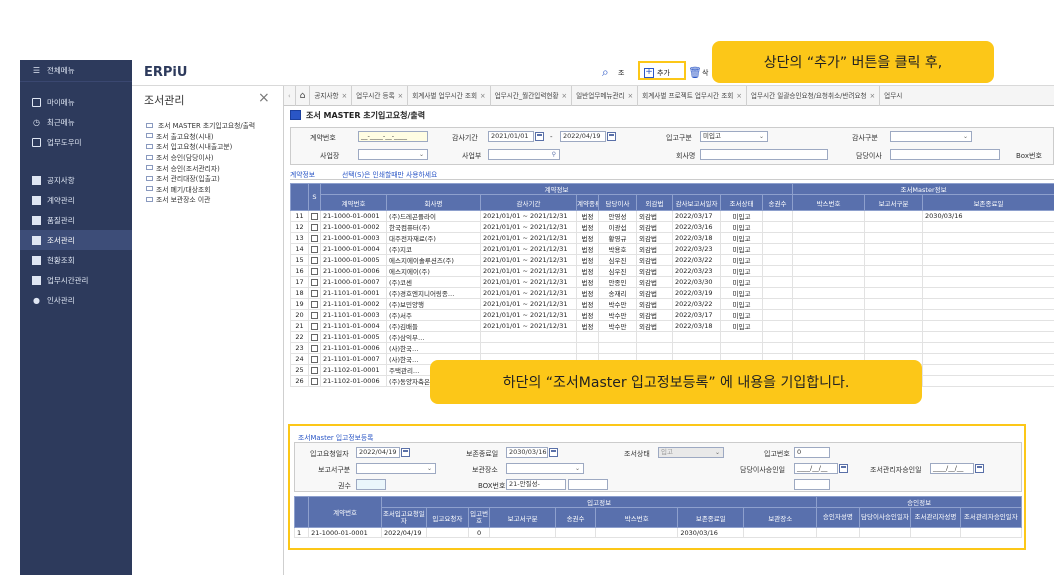 Image resolution: width=1054 pixels, height=575 pixels. Describe the element at coordinates (207, 189) in the screenshot. I see `tree-item: 조서 폐기/대상조회` at that location.